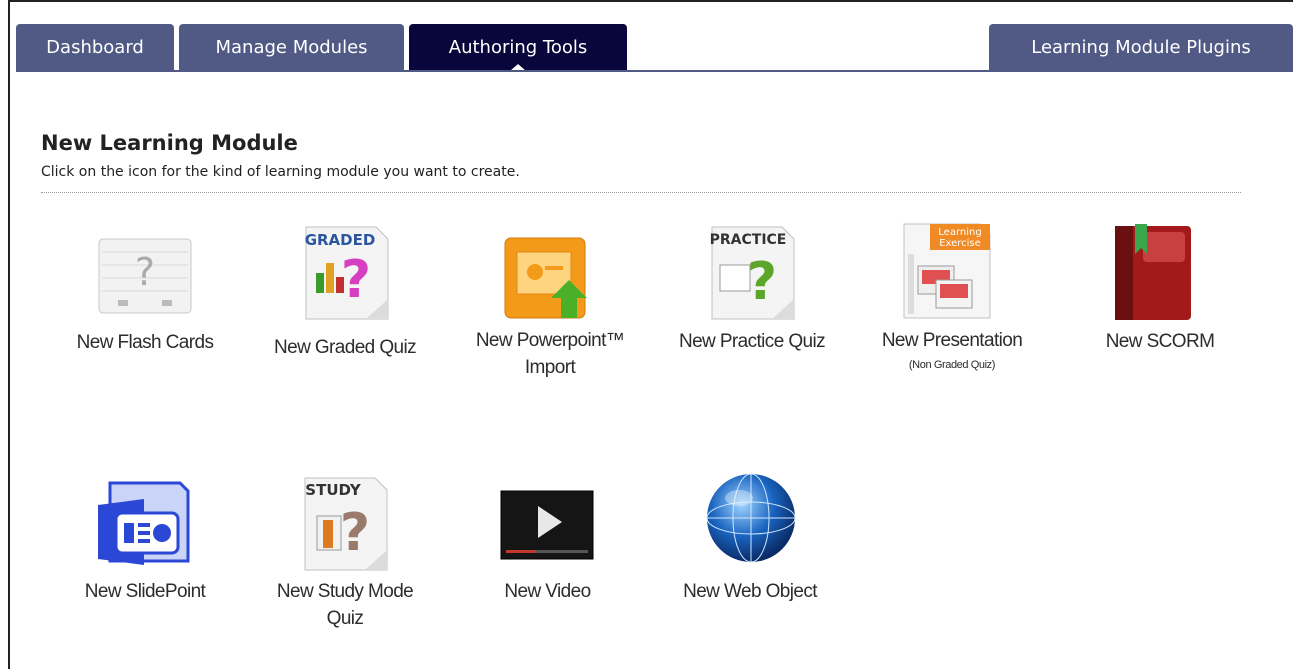 The height and width of the screenshot is (669, 1293). Describe the element at coordinates (547, 525) in the screenshot. I see `video-play-icon` at that location.